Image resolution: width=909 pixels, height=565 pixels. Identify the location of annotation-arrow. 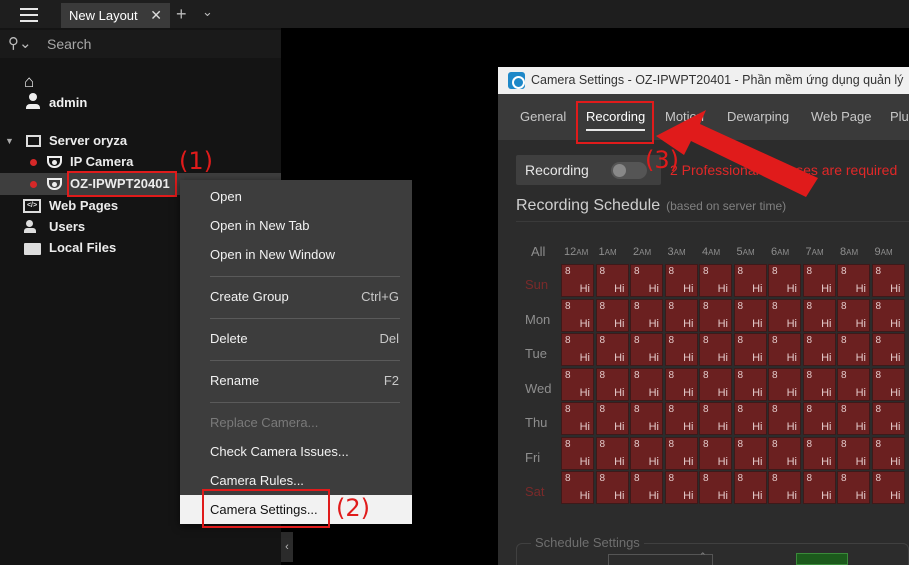
(737, 153).